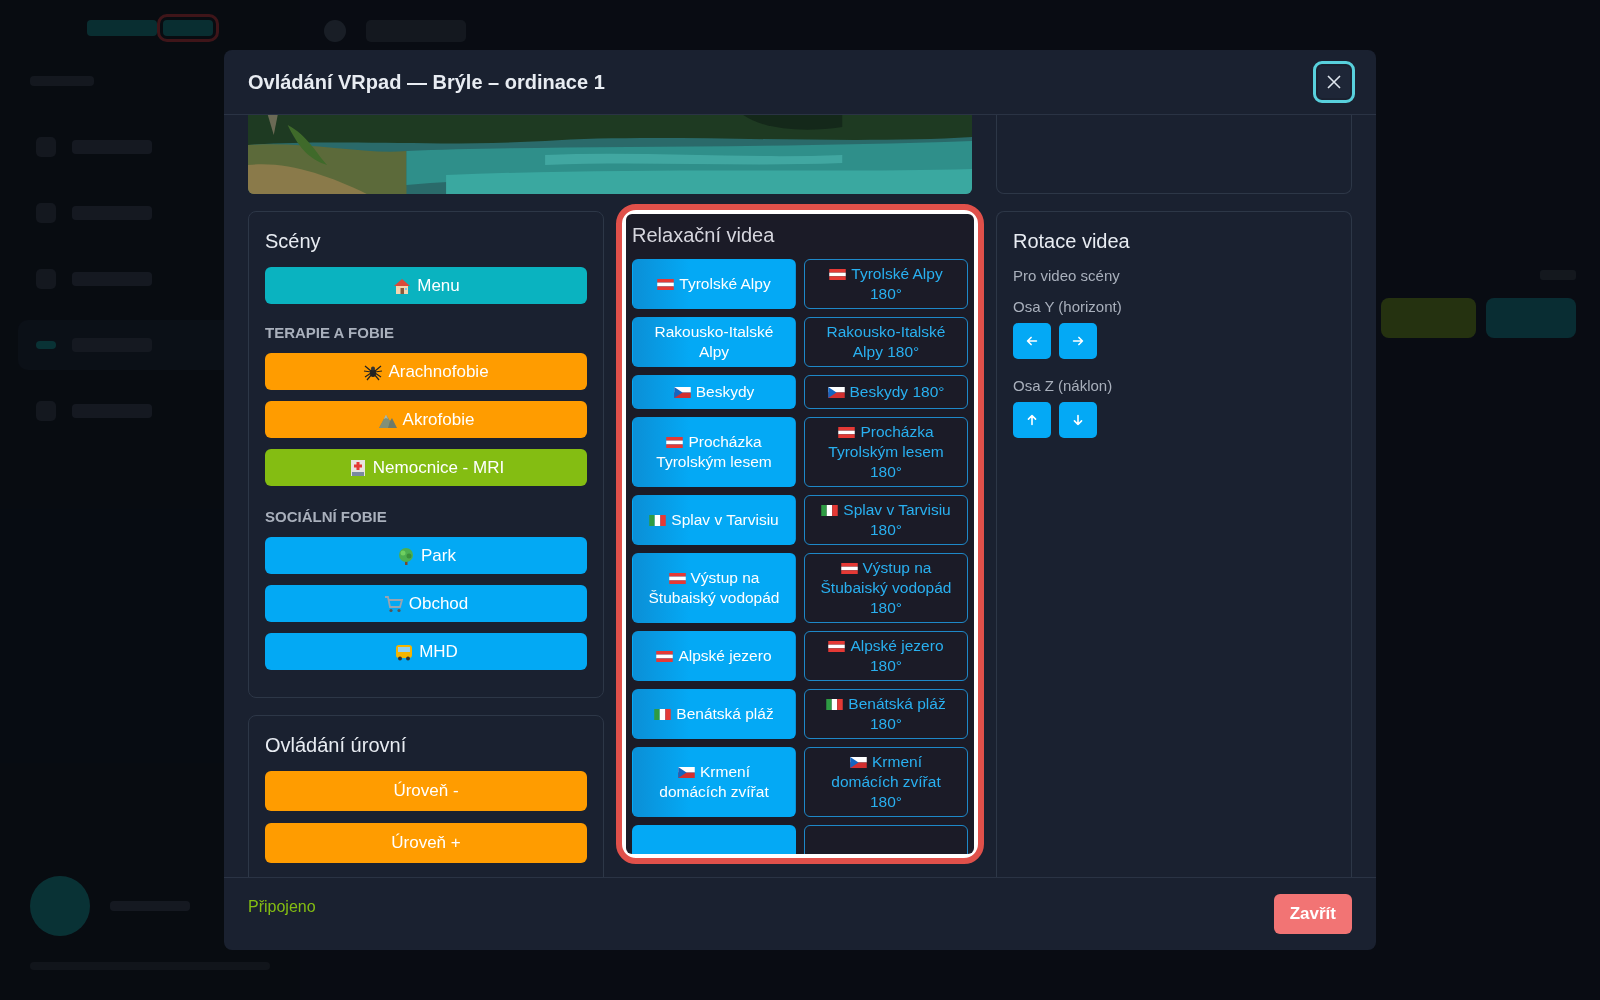 This screenshot has height=1000, width=1600. What do you see at coordinates (714, 392) in the screenshot?
I see `video-button: Beskydy` at bounding box center [714, 392].